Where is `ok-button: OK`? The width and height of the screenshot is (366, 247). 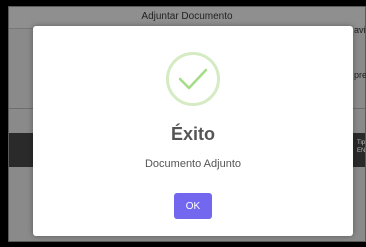
ok-button: OK is located at coordinates (193, 206).